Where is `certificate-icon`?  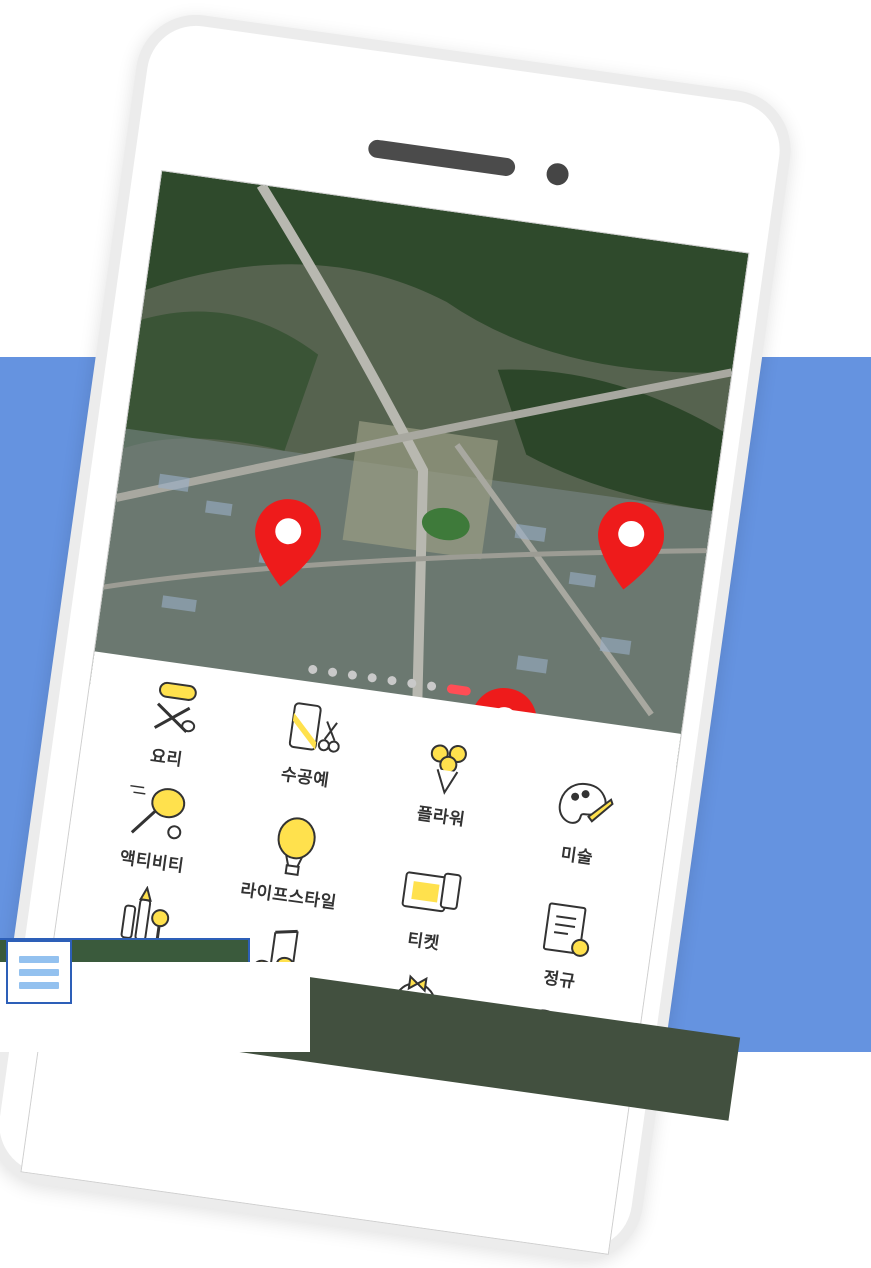
certificate-icon is located at coordinates (566, 929).